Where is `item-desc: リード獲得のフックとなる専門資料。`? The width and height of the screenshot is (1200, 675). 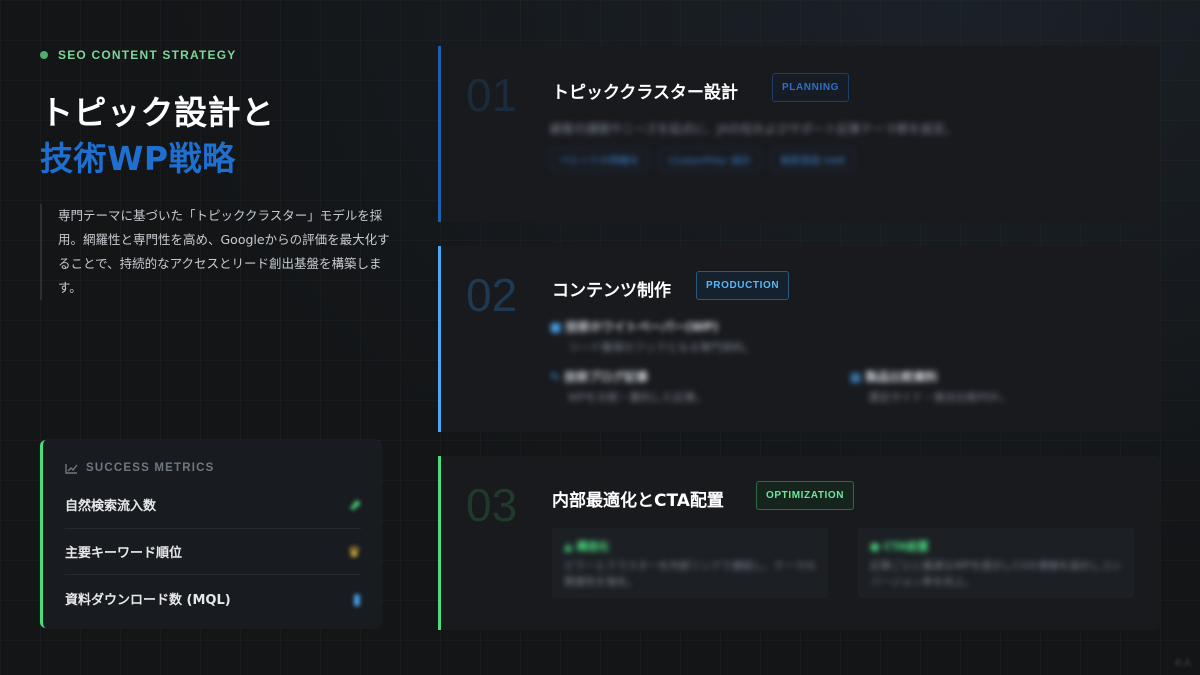
item-desc: リード獲得のフックとなる専門資料。 is located at coordinates (661, 347).